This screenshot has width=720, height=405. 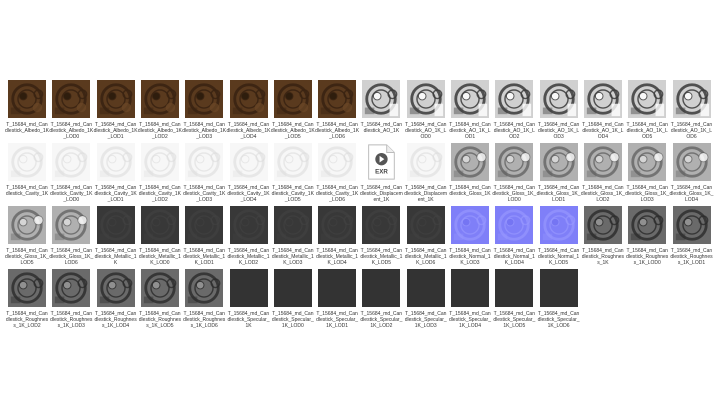 I want to click on file-name-label: T_15684_md_Candlestick_Metallic_1K_LOD5, so click(x=381, y=257).